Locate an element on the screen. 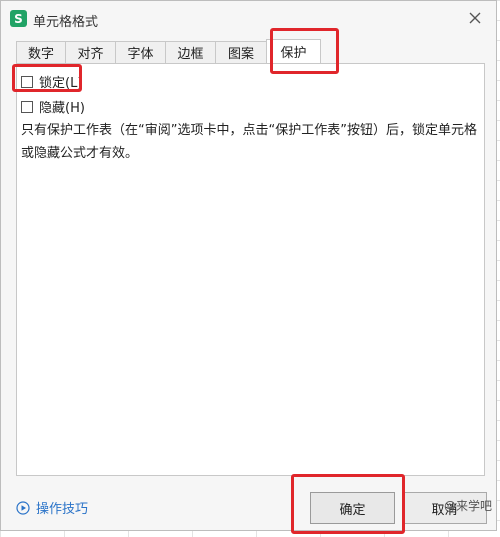  watermark: @来学吧 is located at coordinates (467, 506).